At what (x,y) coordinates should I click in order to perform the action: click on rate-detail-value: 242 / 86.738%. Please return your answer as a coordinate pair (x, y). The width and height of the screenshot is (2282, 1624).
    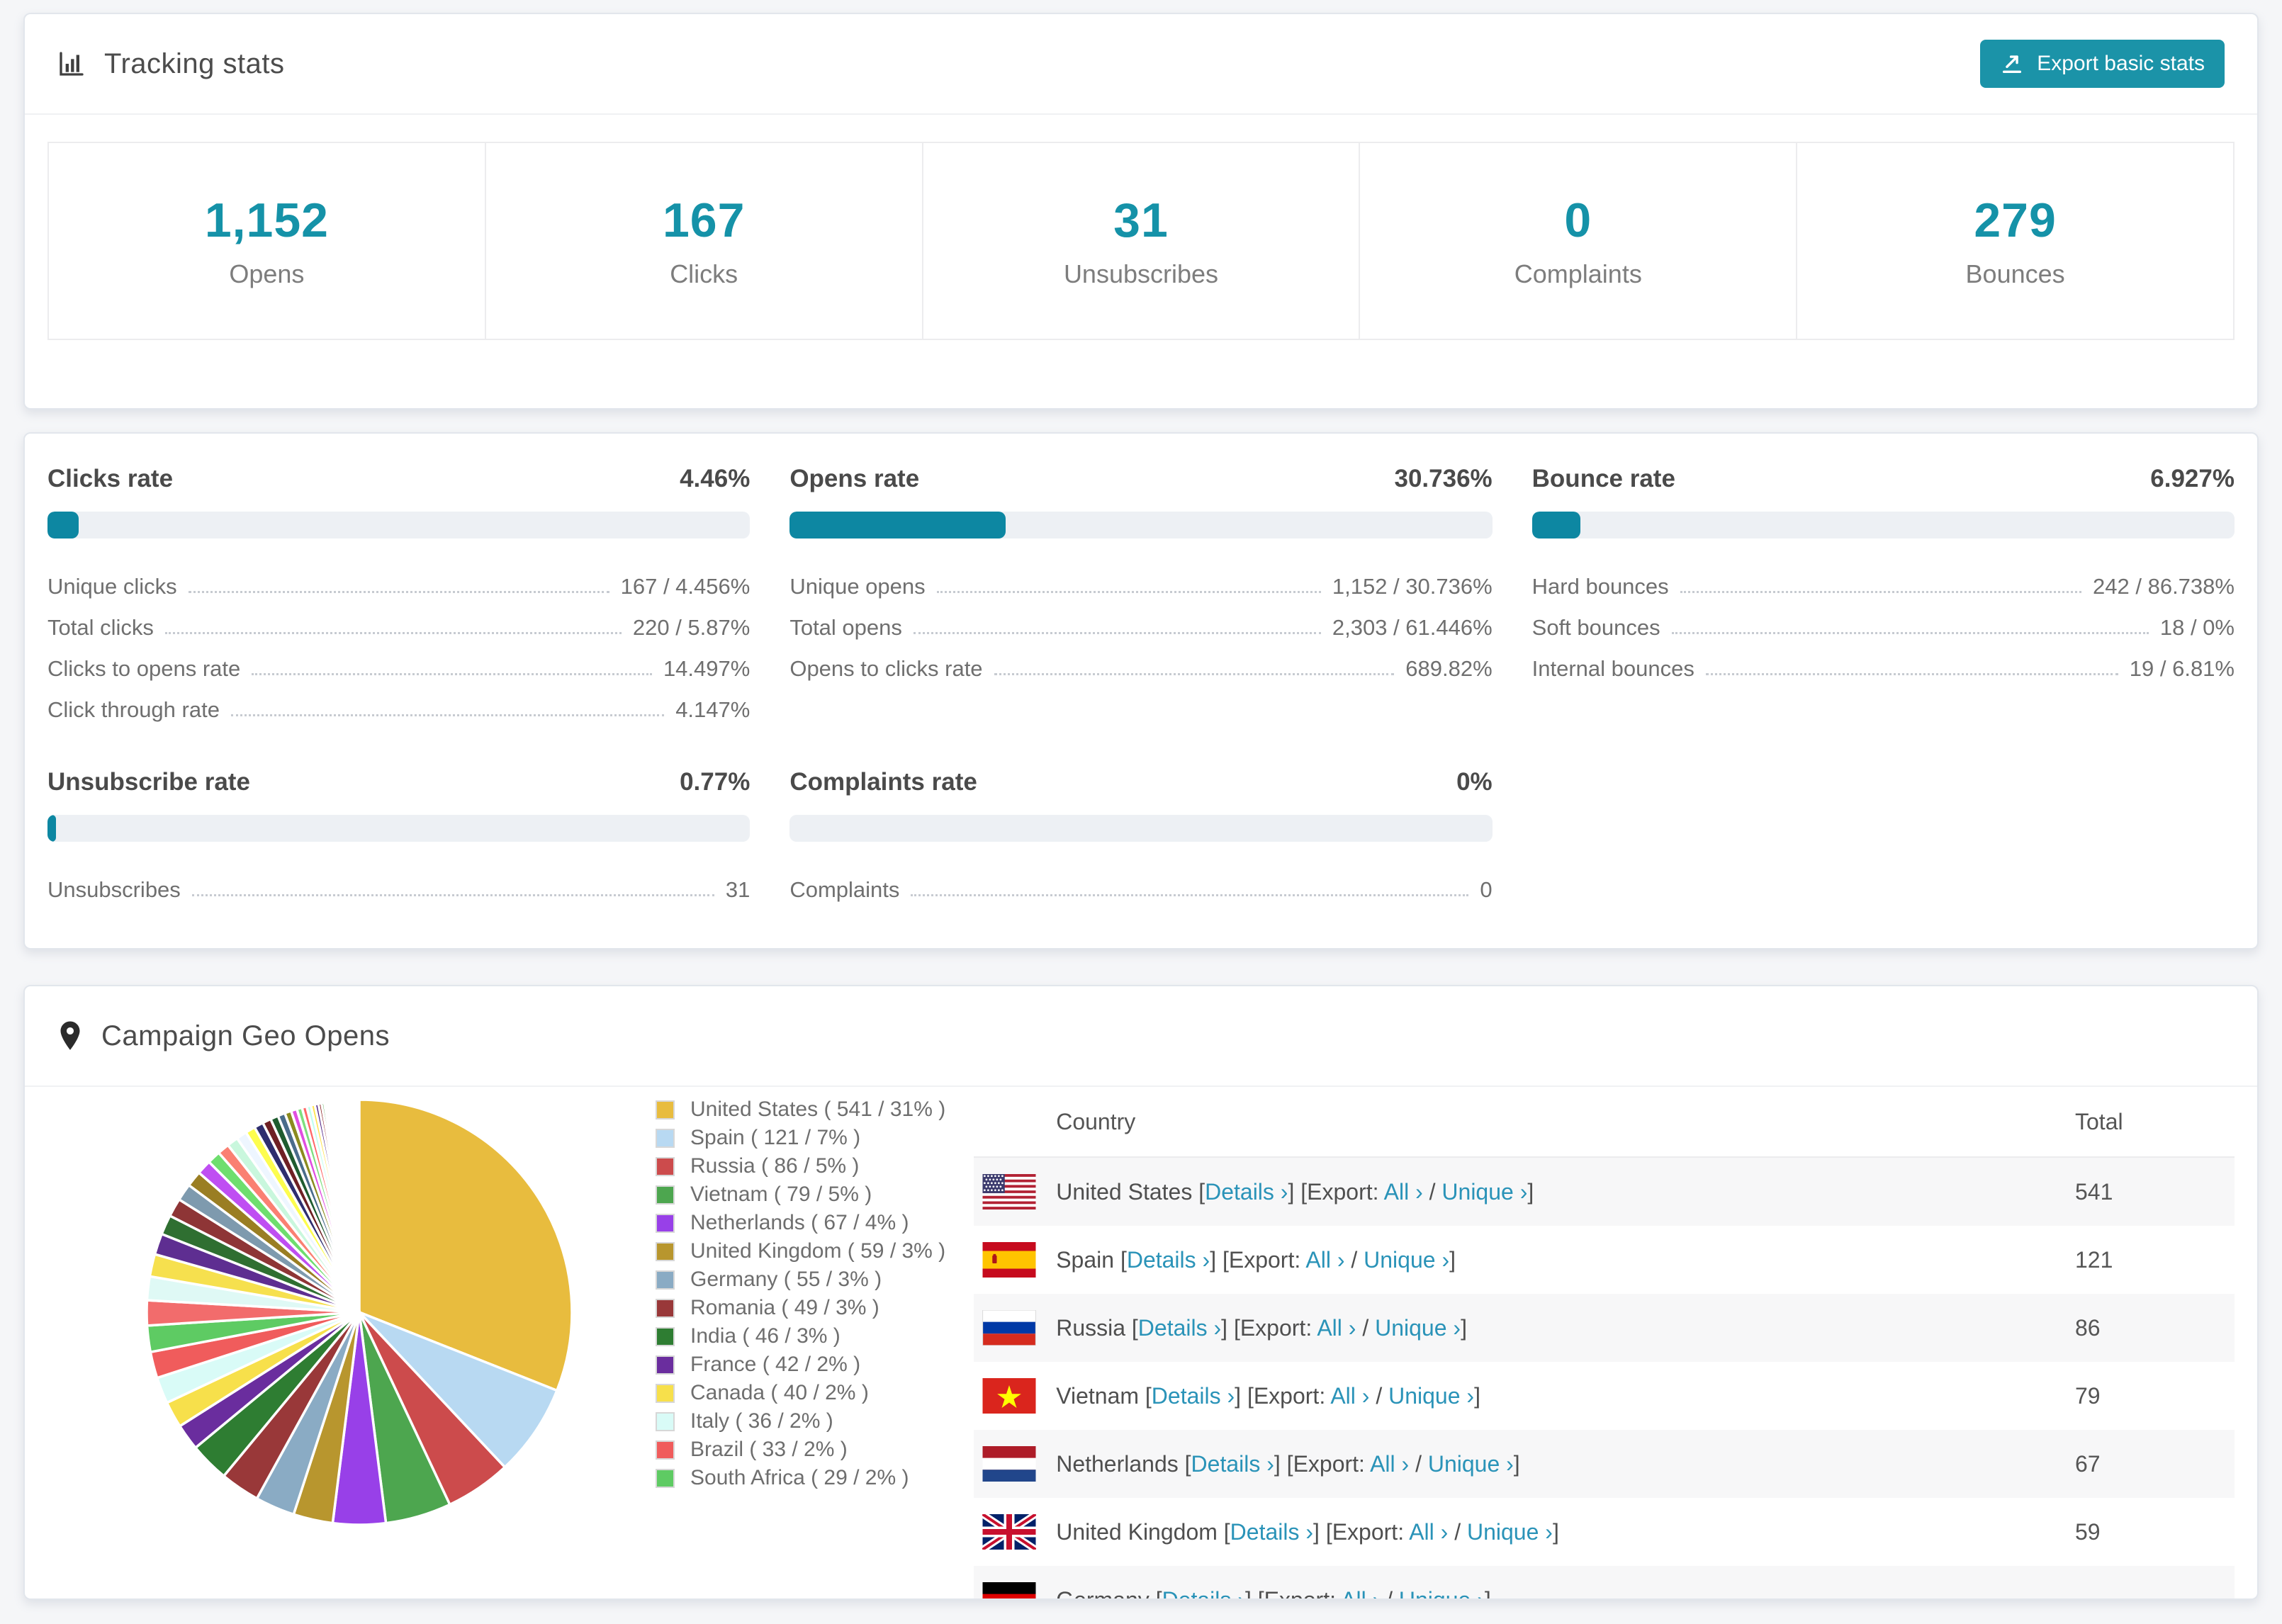
    Looking at the image, I should click on (2164, 586).